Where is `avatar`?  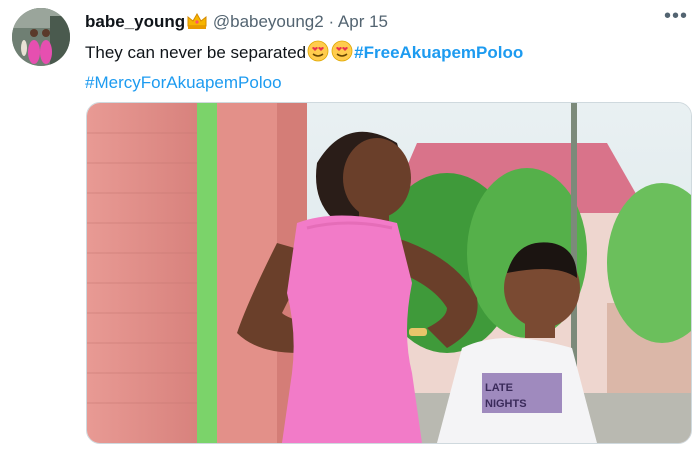 avatar is located at coordinates (41, 37).